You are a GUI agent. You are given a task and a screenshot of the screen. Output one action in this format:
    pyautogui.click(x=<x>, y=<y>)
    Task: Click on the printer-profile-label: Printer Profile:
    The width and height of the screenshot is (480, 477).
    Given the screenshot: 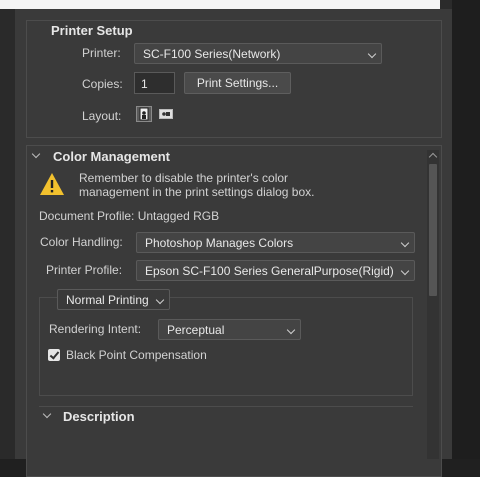 What is the action you would take?
    pyautogui.click(x=84, y=270)
    